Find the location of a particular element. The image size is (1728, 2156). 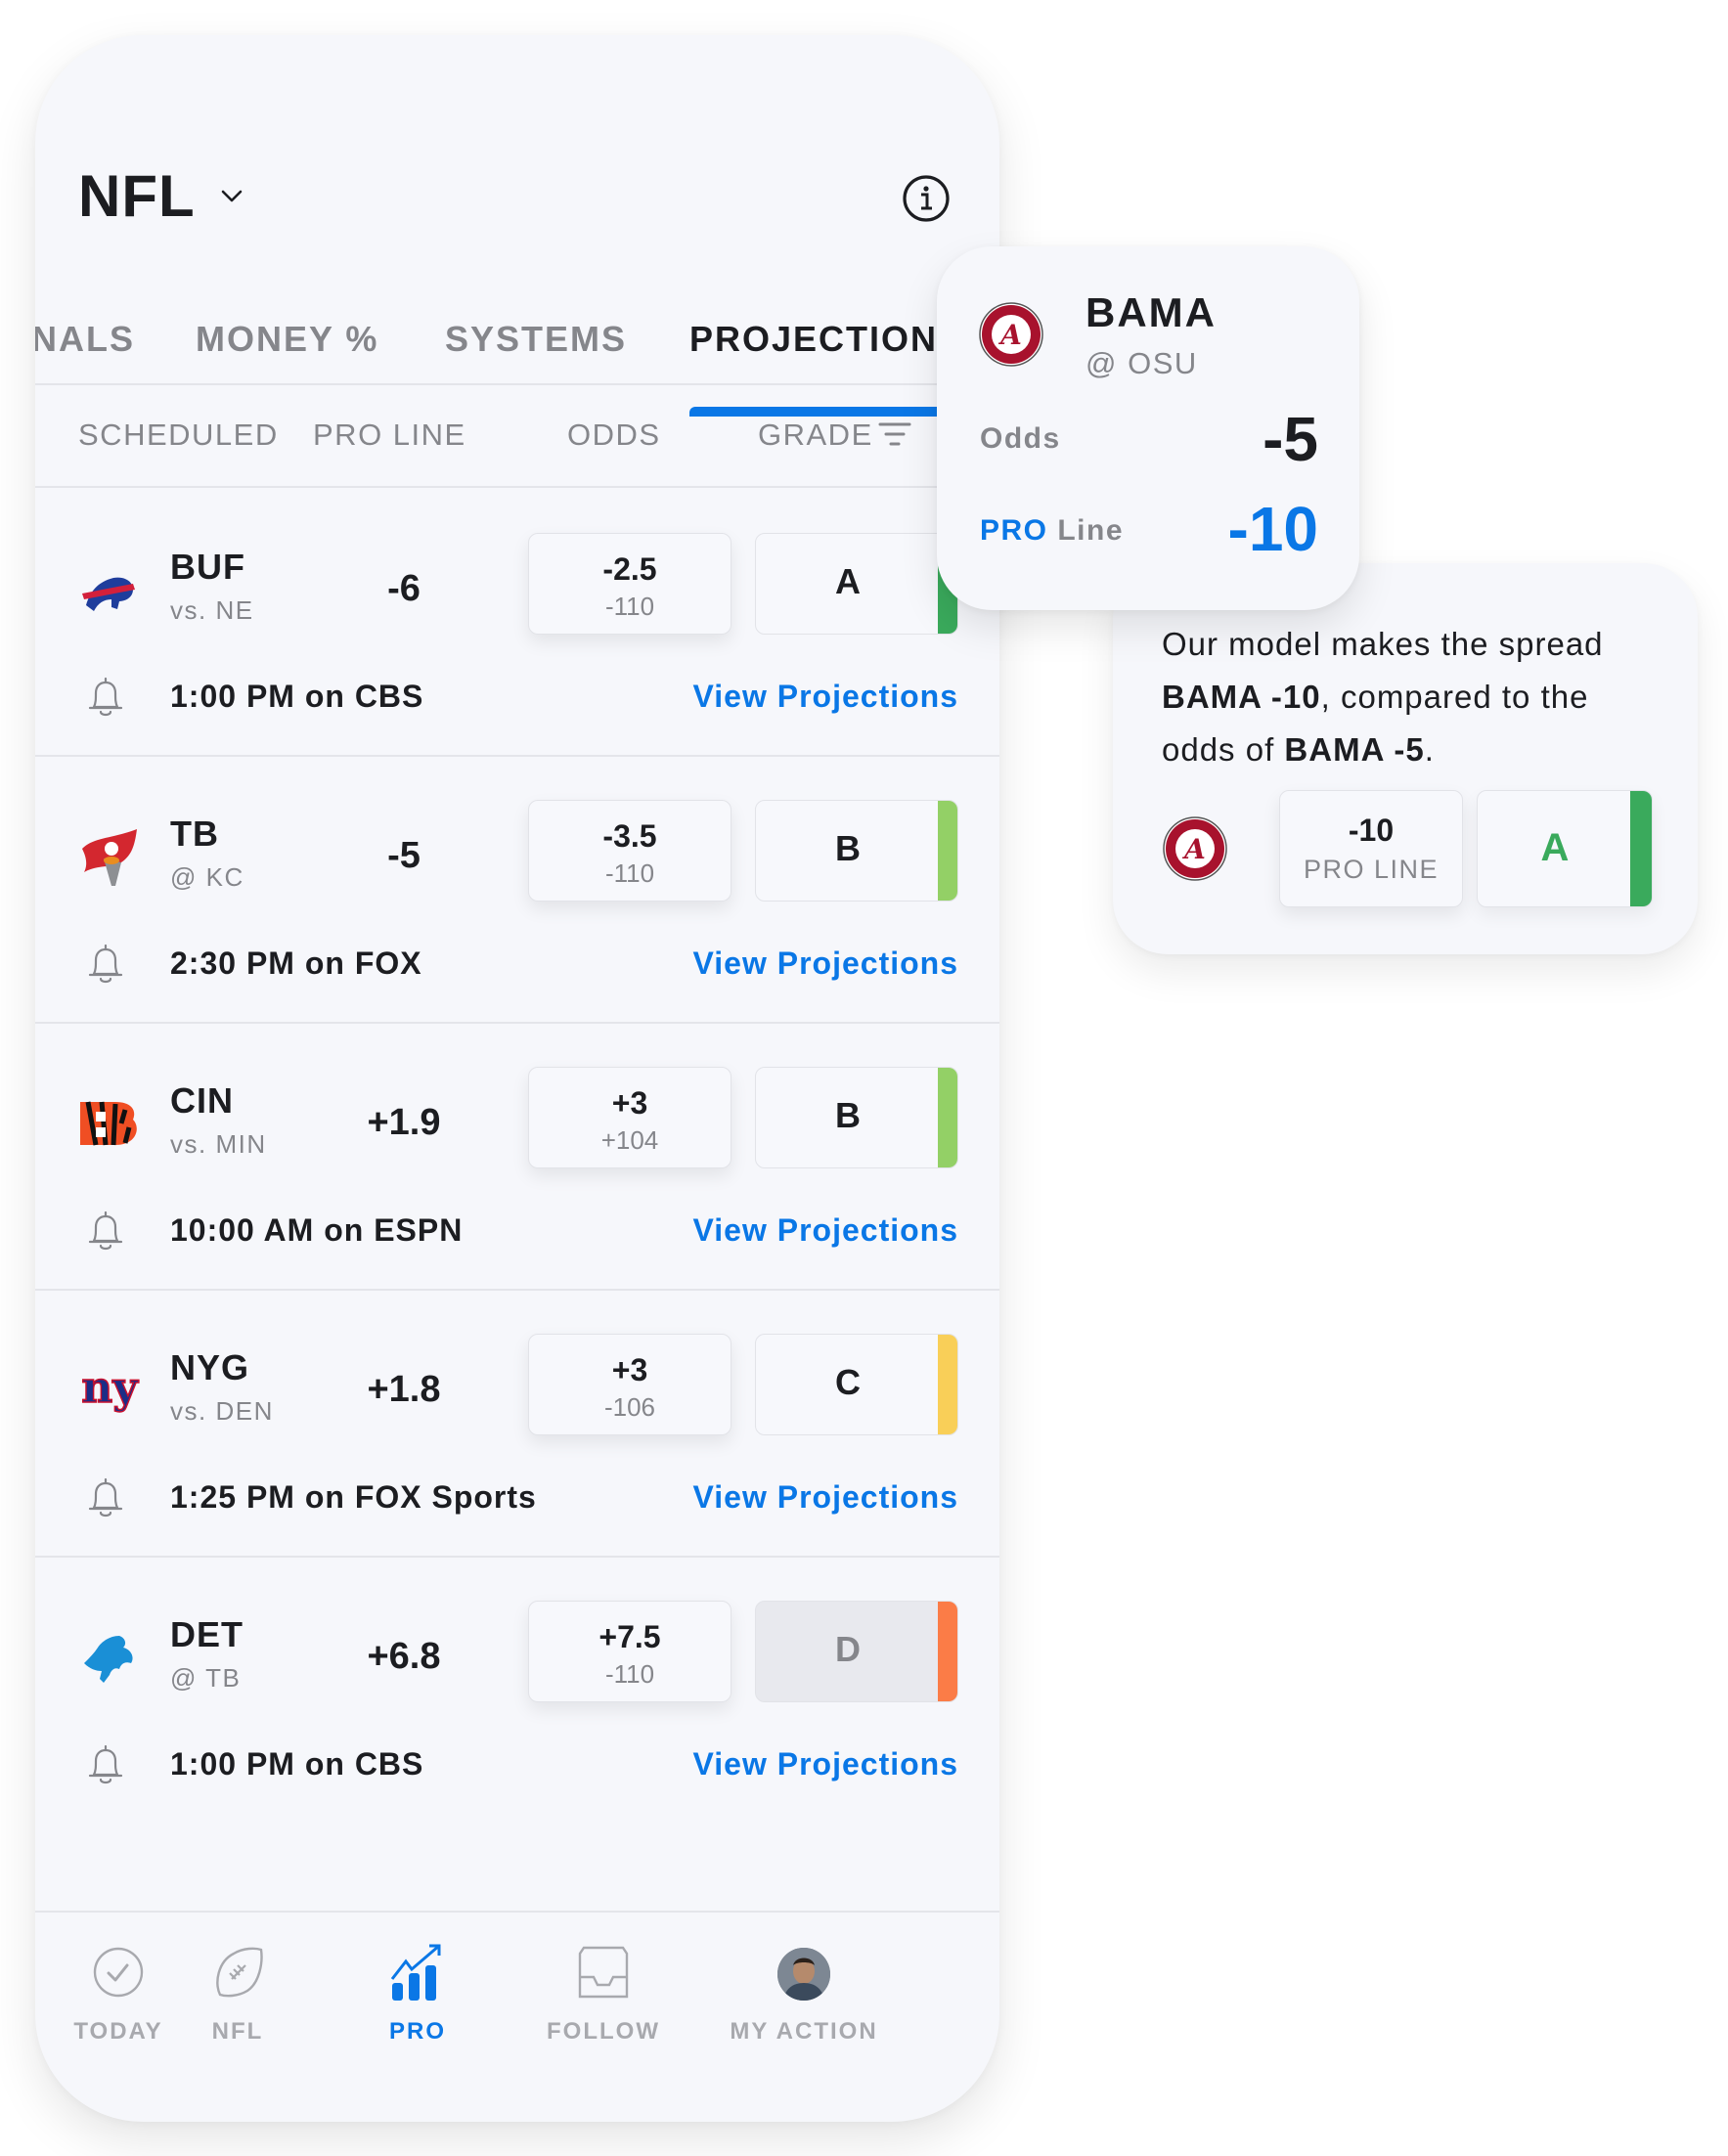

game-time: 10:00 AM on ESPN is located at coordinates (317, 1230).